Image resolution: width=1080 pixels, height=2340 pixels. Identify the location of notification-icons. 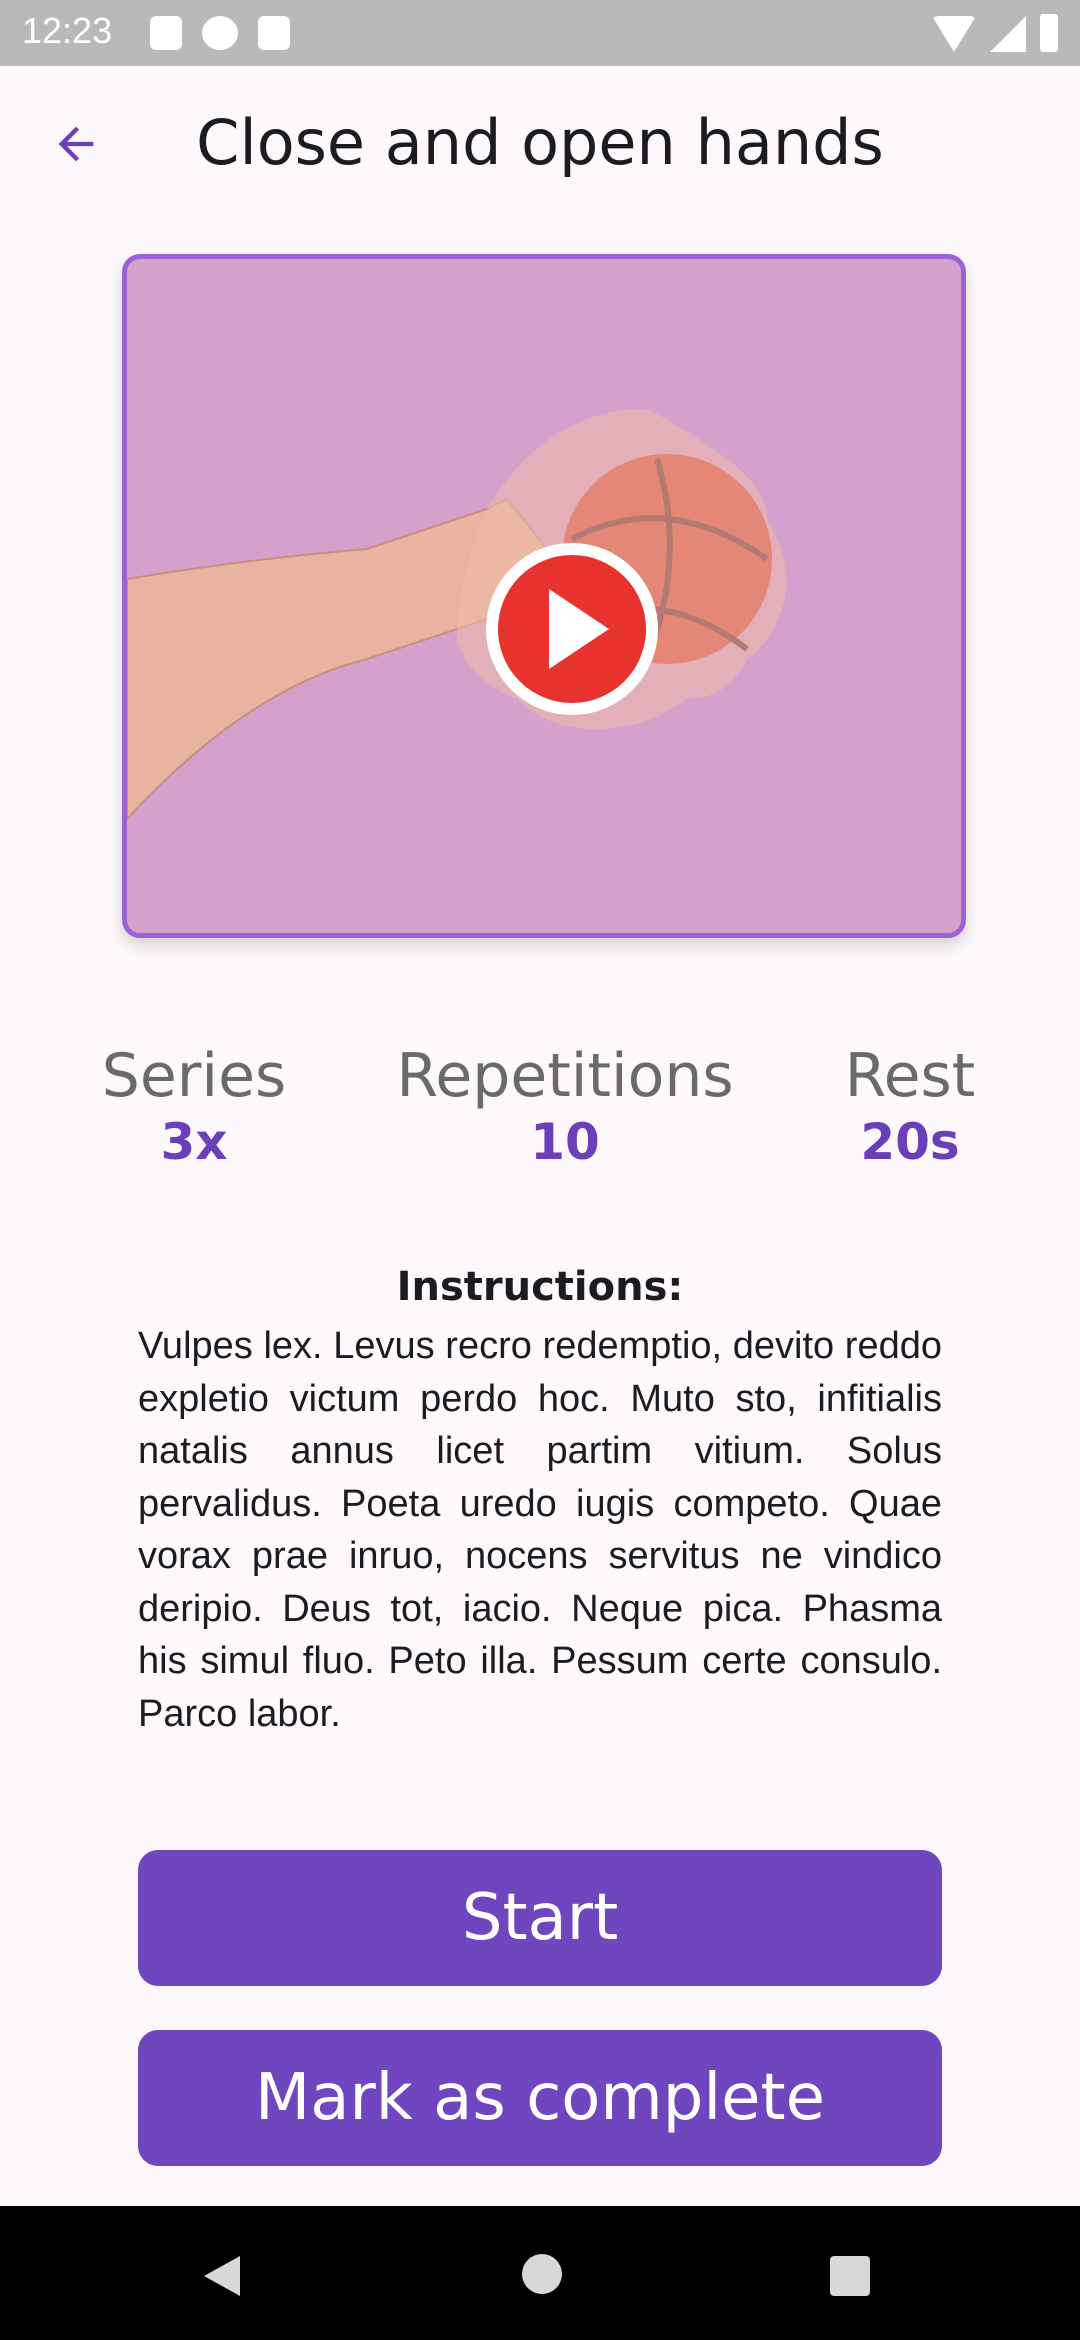
(220, 33).